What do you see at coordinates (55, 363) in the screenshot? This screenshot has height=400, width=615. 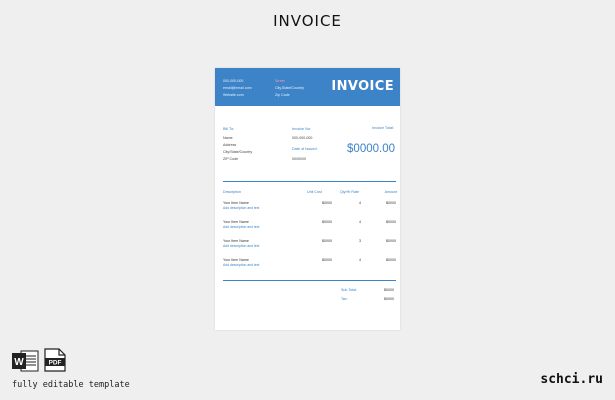 I see `pdf-label: PDF` at bounding box center [55, 363].